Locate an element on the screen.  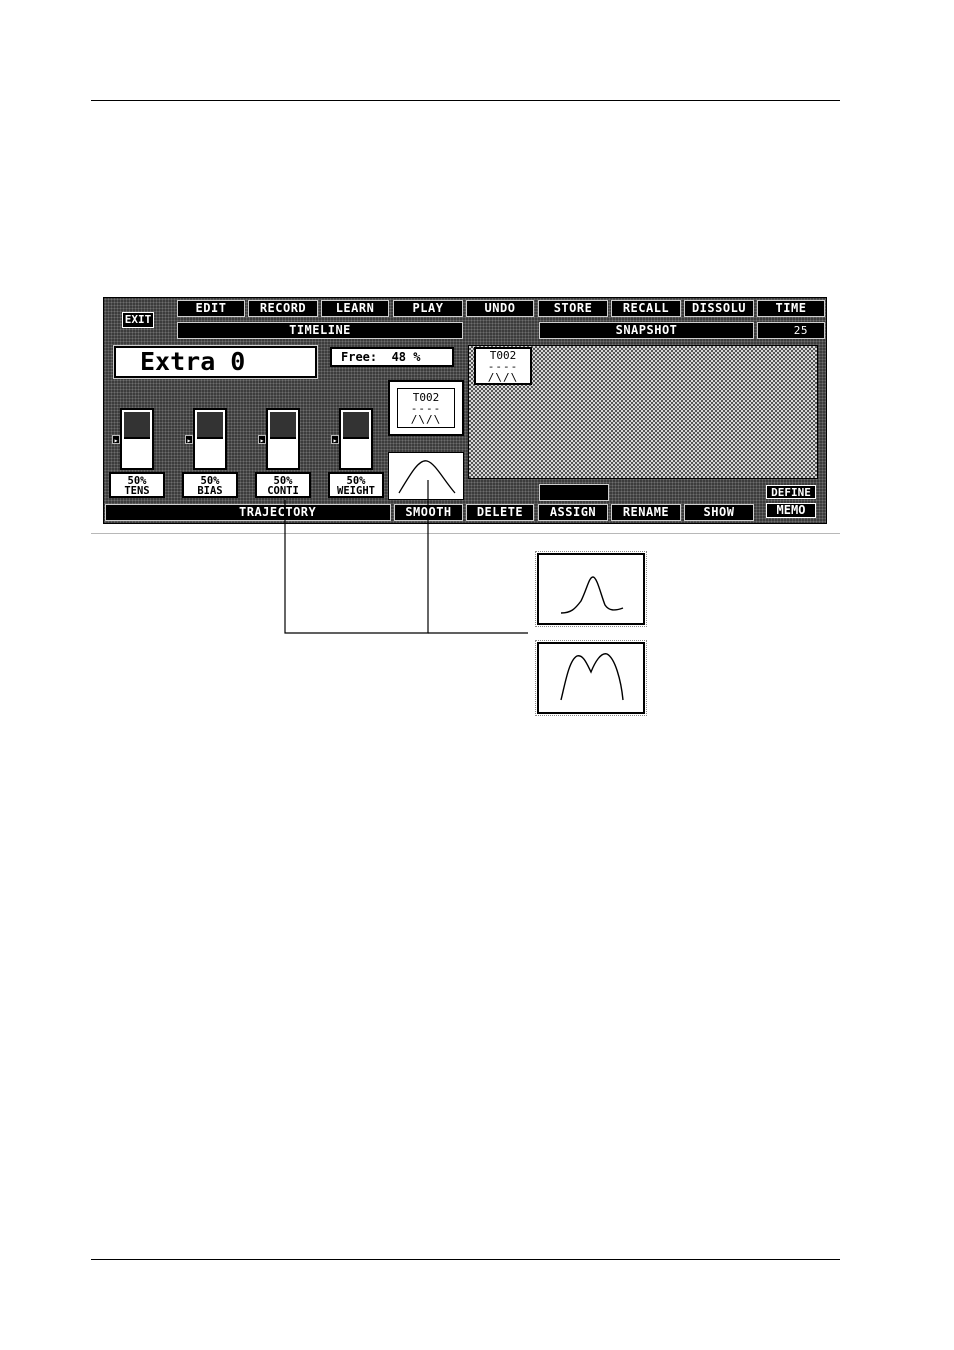
weight-example-curve is located at coordinates (591, 678).